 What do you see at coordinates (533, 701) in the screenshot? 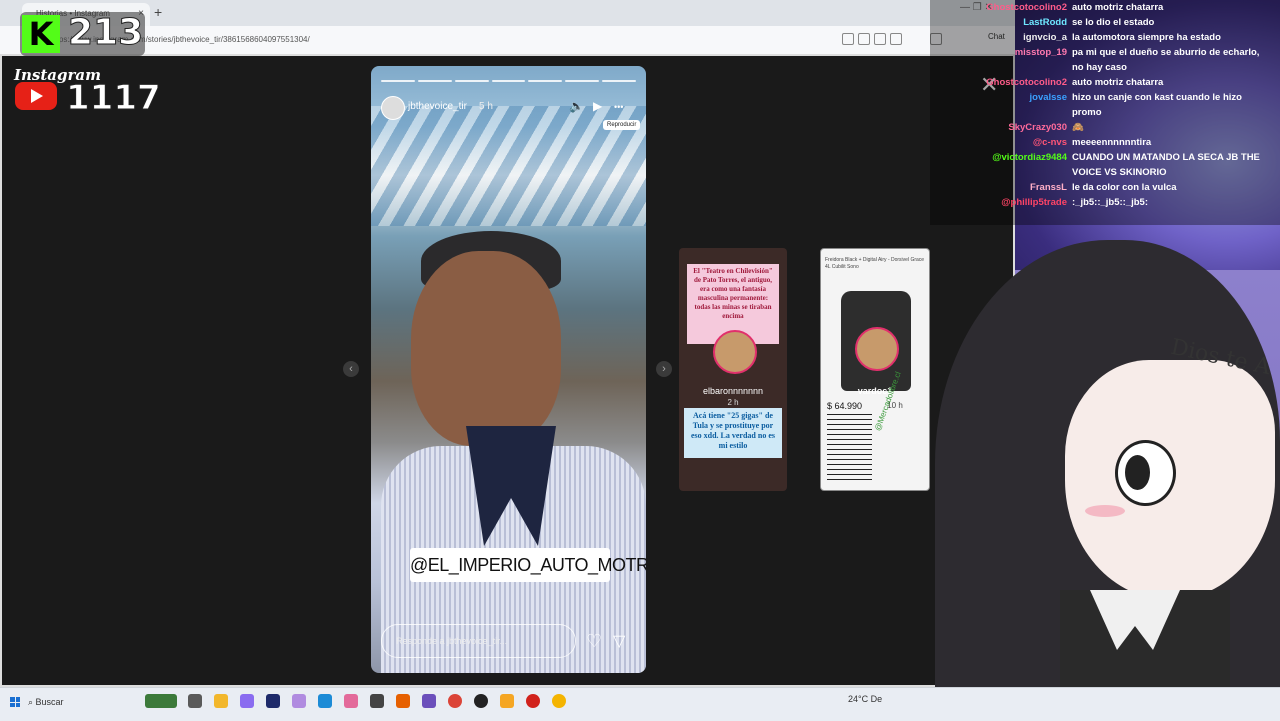
I see `opera-icon` at bounding box center [533, 701].